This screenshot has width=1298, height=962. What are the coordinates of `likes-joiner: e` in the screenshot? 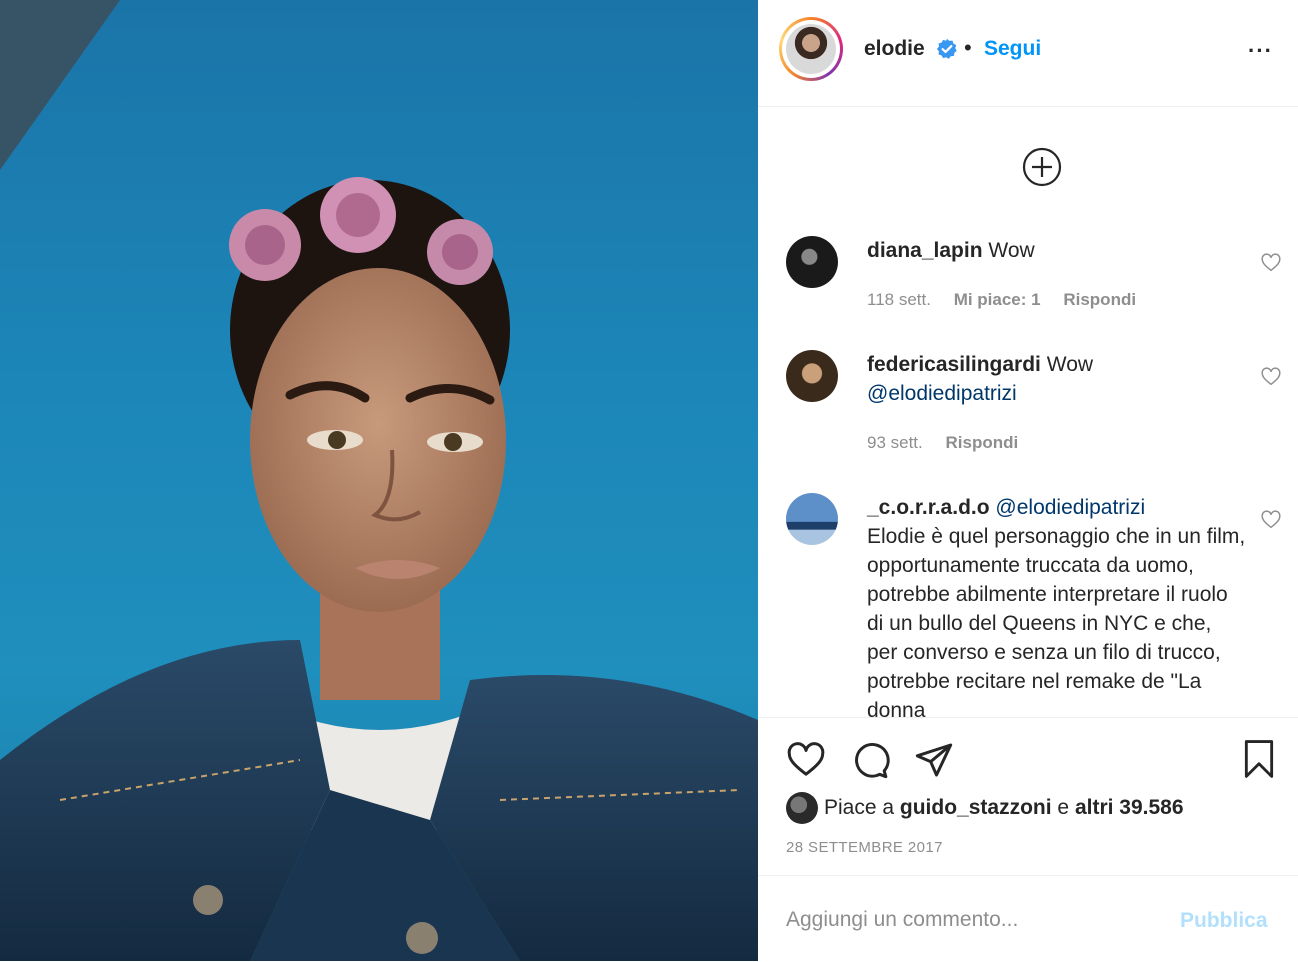 It's located at (1063, 807).